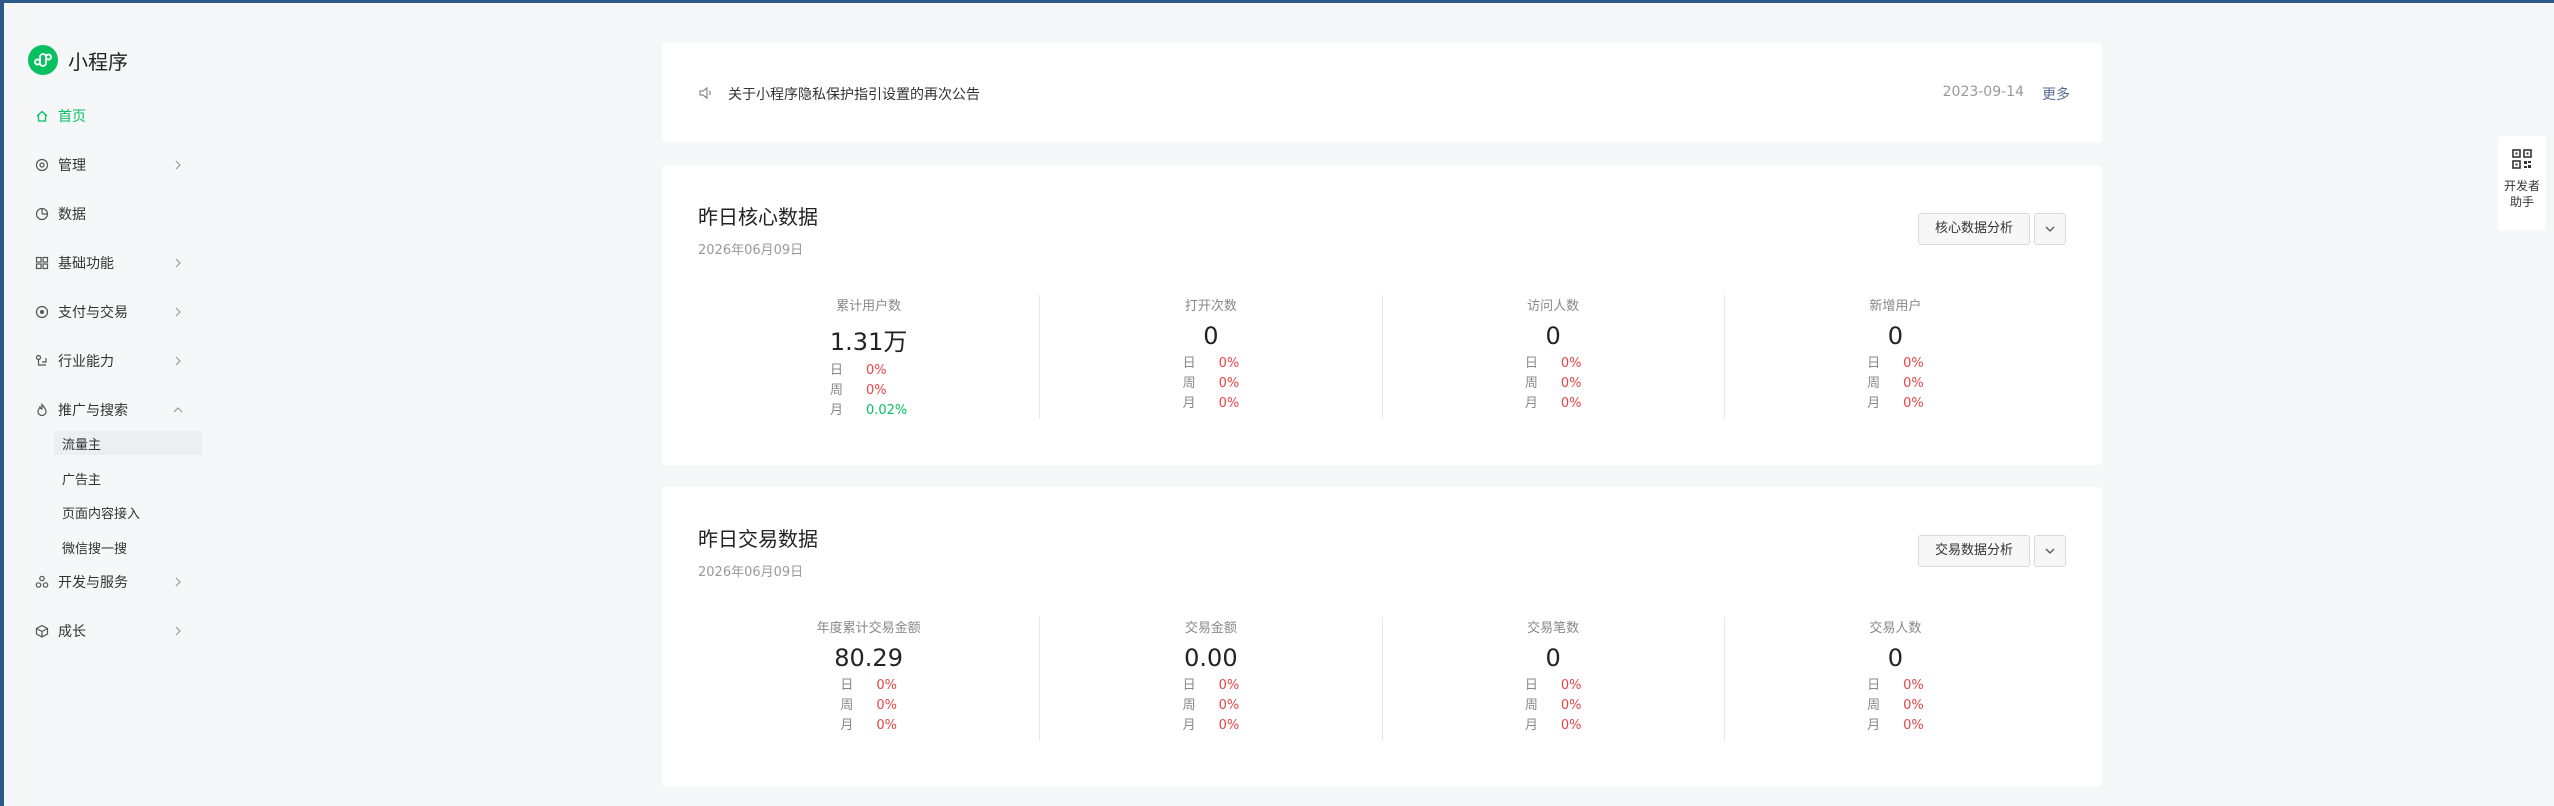  Describe the element at coordinates (1895, 357) in the screenshot. I see `metric-item: 新增用户 0 日 0% 周 0% 月 0%` at that location.